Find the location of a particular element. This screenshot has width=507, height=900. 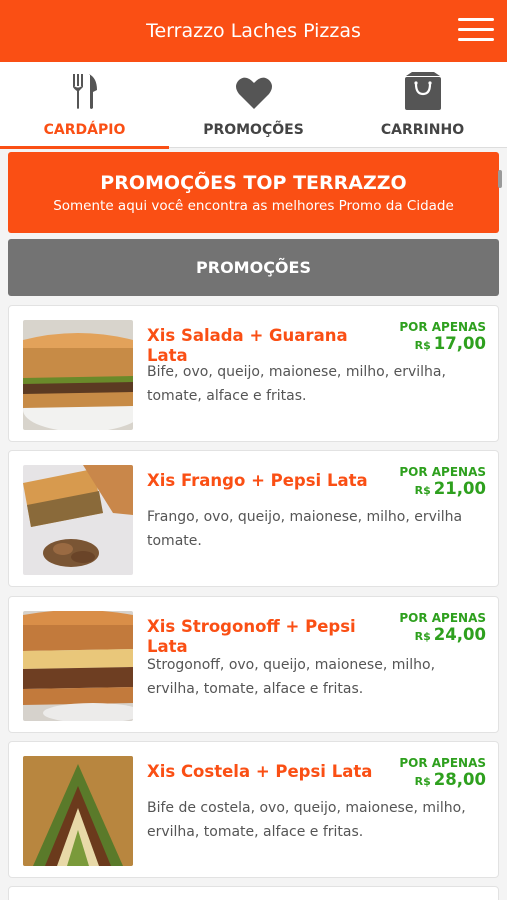

product-price: R$ 28,00 is located at coordinates (450, 779).